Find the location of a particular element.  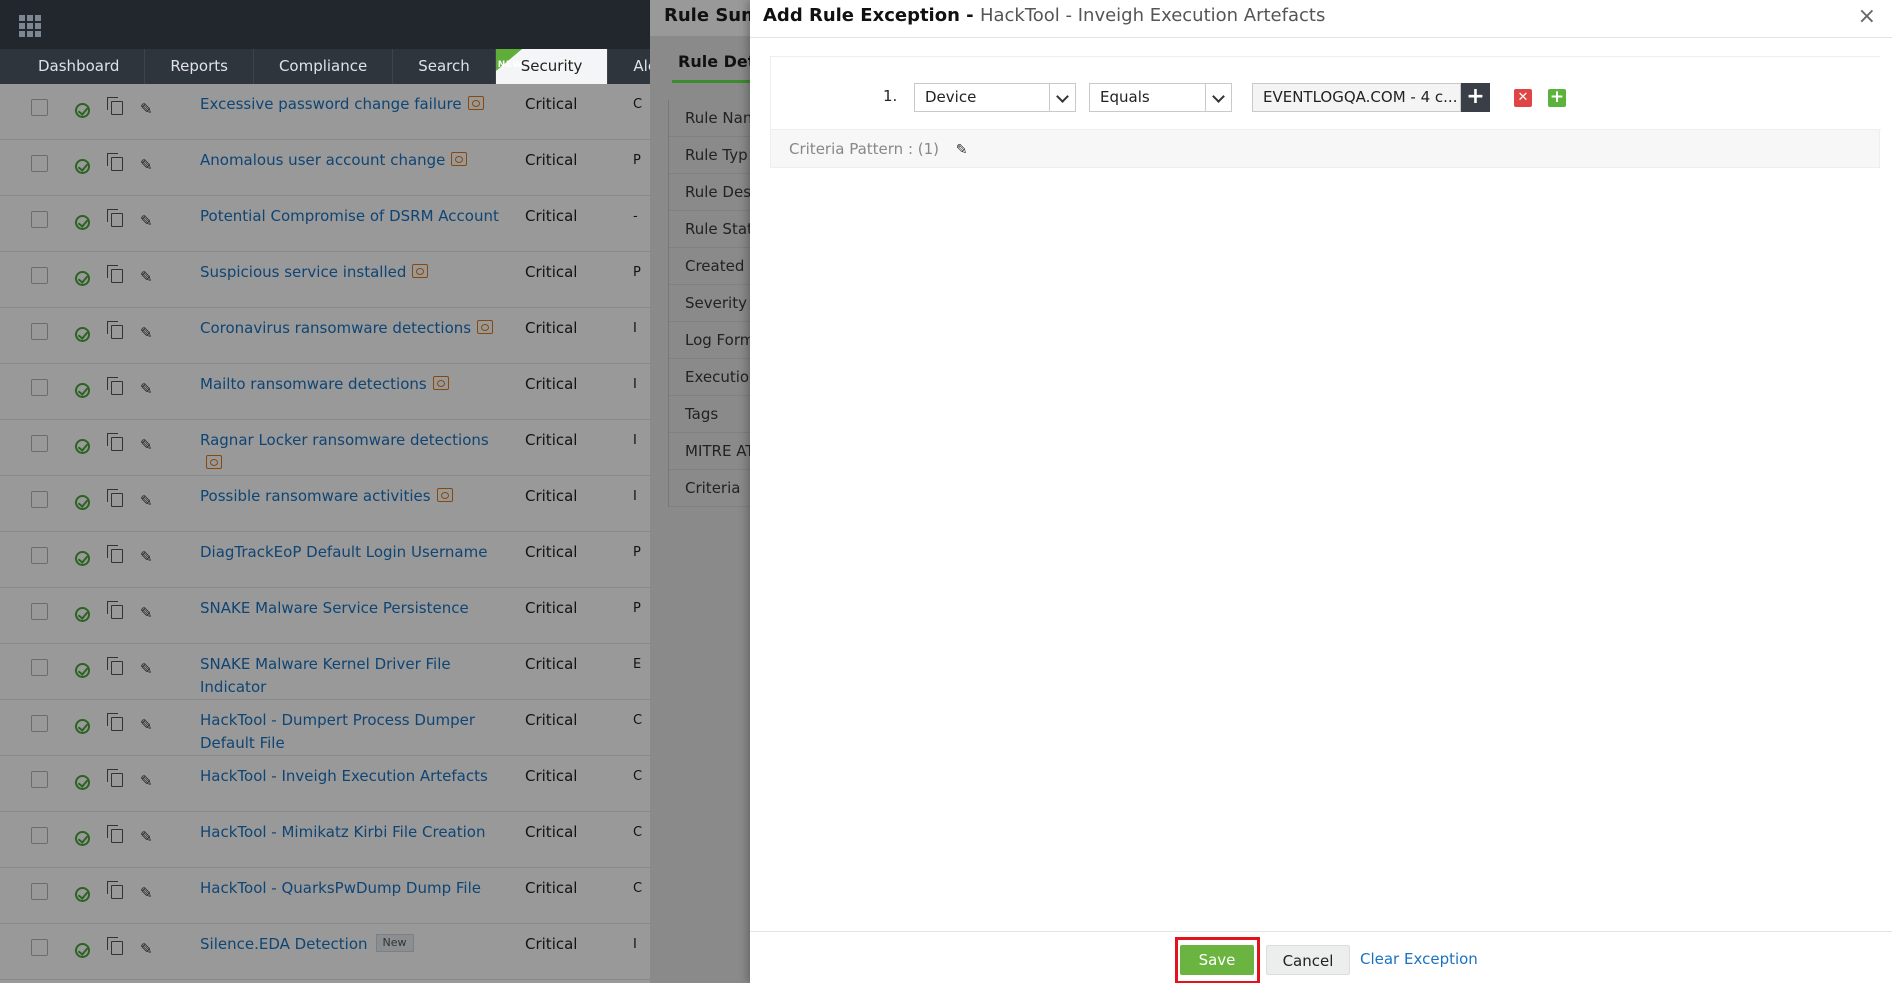

tab-dashboard: Dashboard is located at coordinates (79, 66).